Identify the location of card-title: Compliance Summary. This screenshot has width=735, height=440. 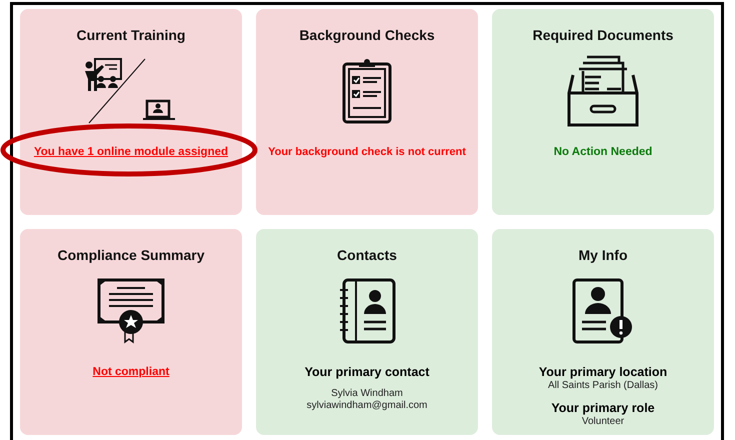
(131, 255).